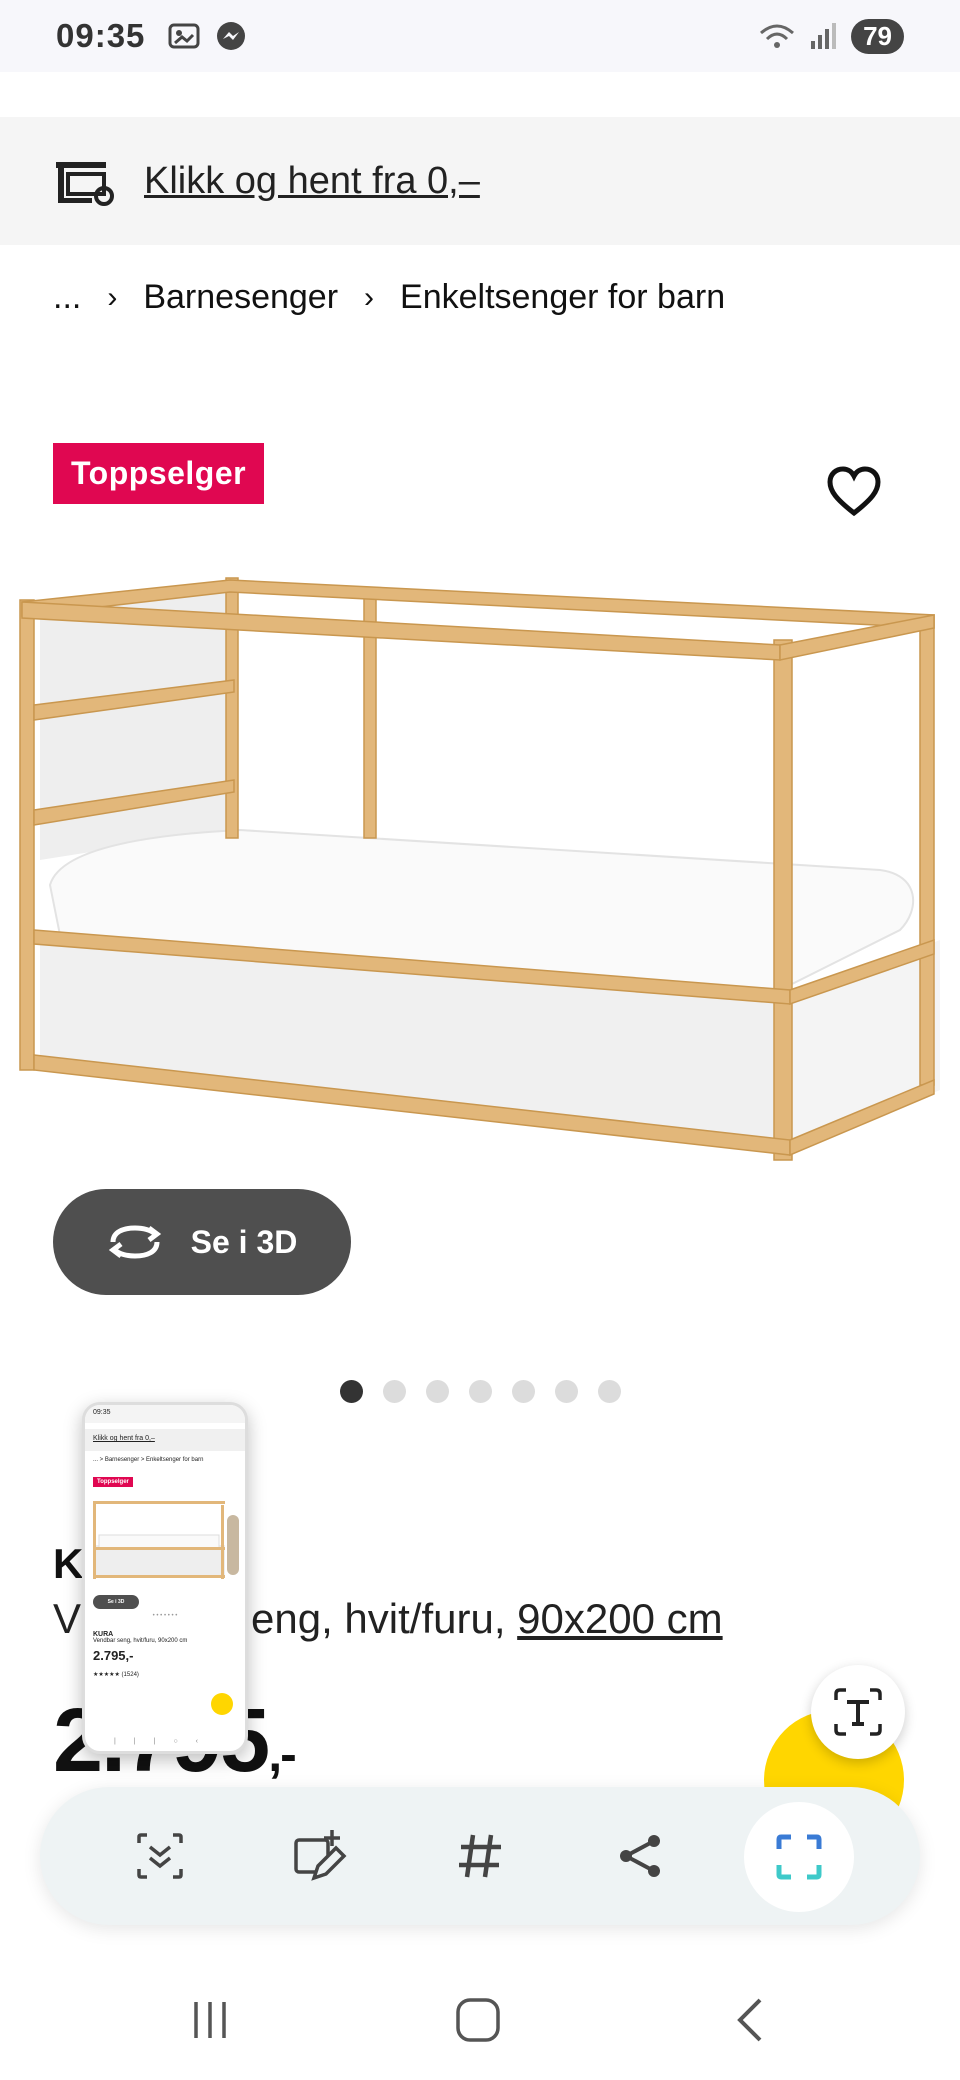 This screenshot has height=2080, width=960. Describe the element at coordinates (312, 181) in the screenshot. I see `click-collect-link: Klikk og hent fra 0,–` at that location.